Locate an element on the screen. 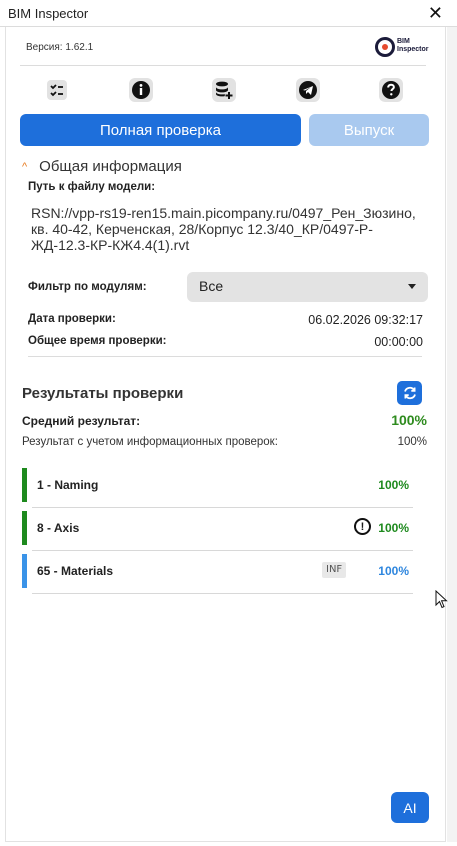  checklist-icon is located at coordinates (57, 90).